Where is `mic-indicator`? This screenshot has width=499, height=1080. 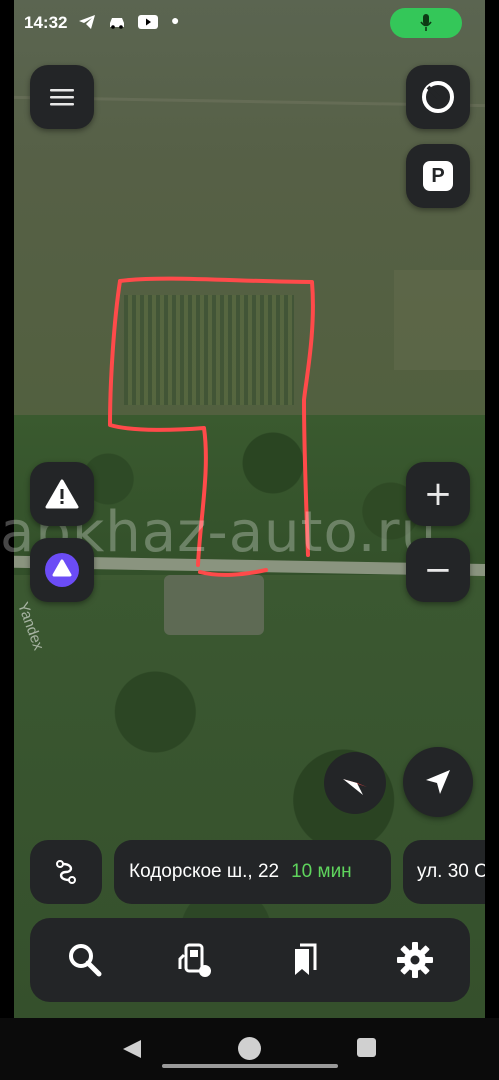 mic-indicator is located at coordinates (426, 23).